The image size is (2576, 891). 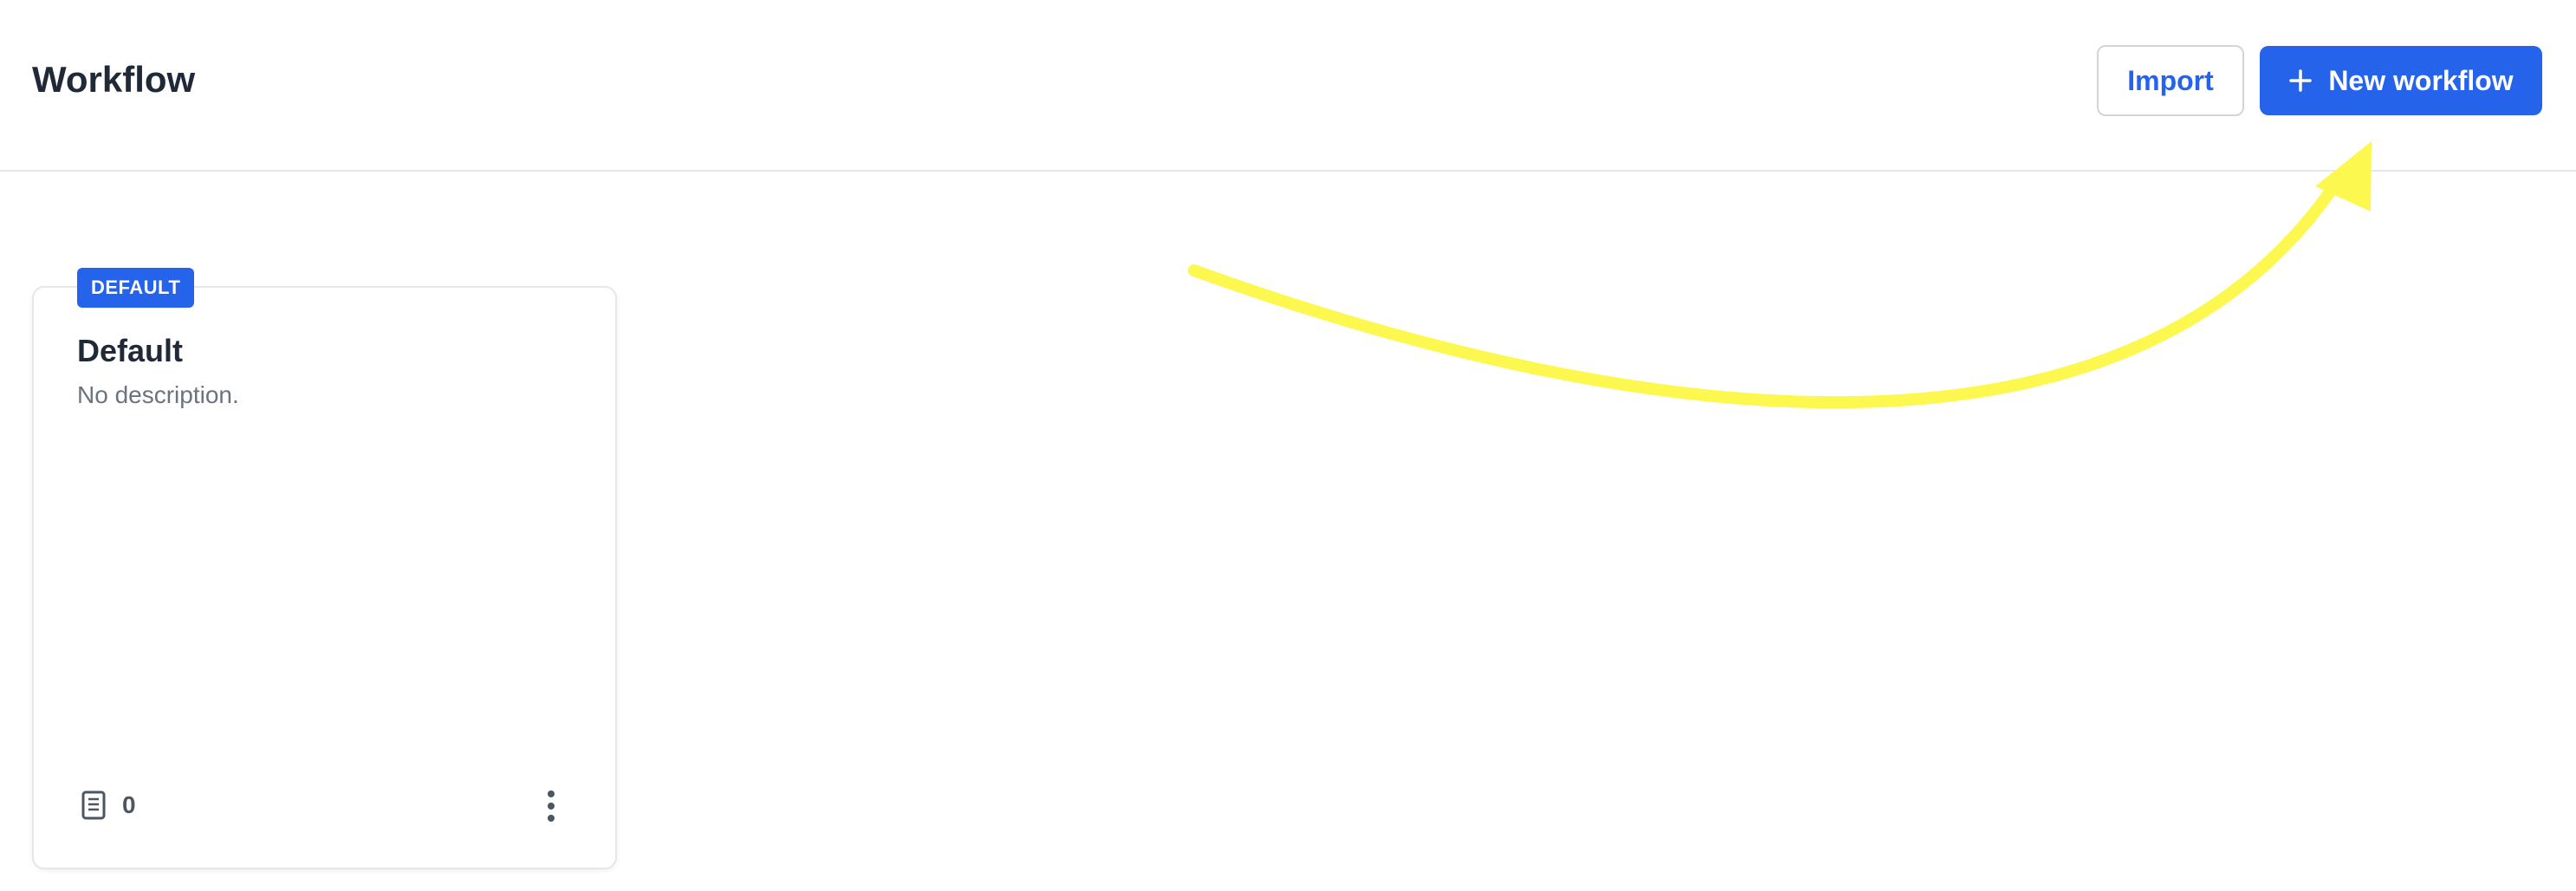 I want to click on new-workflow-button: New workflow, so click(x=2401, y=81).